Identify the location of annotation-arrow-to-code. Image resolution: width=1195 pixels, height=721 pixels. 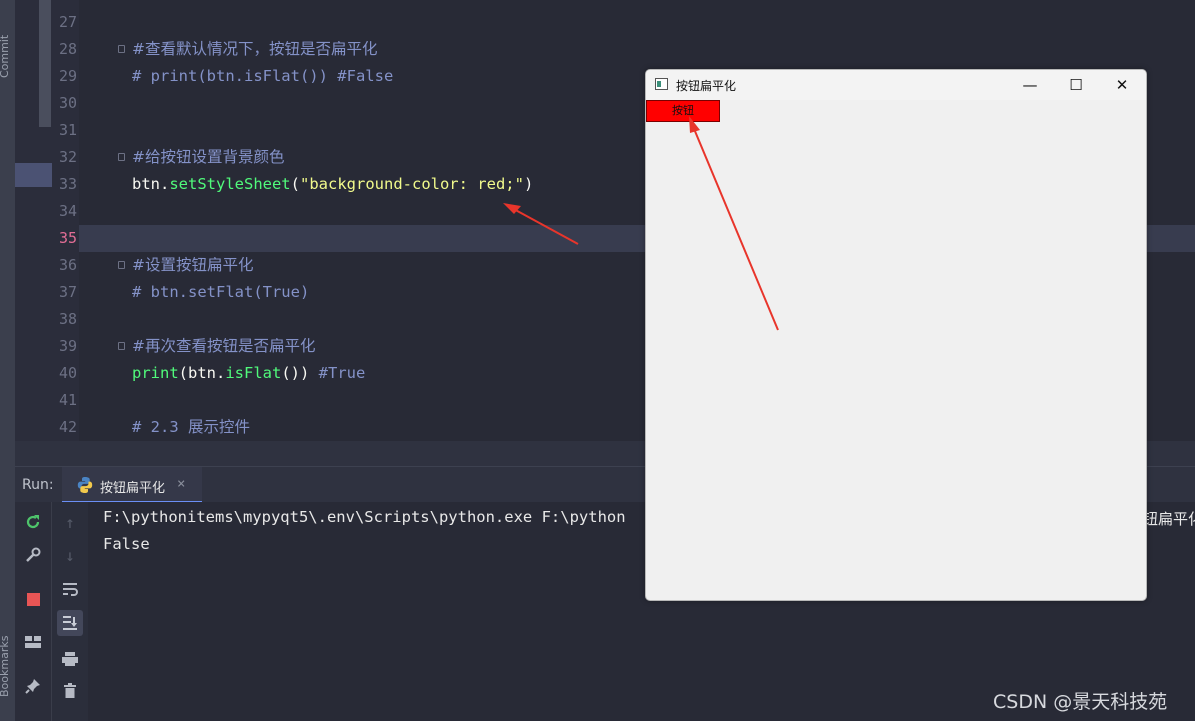
(544, 225).